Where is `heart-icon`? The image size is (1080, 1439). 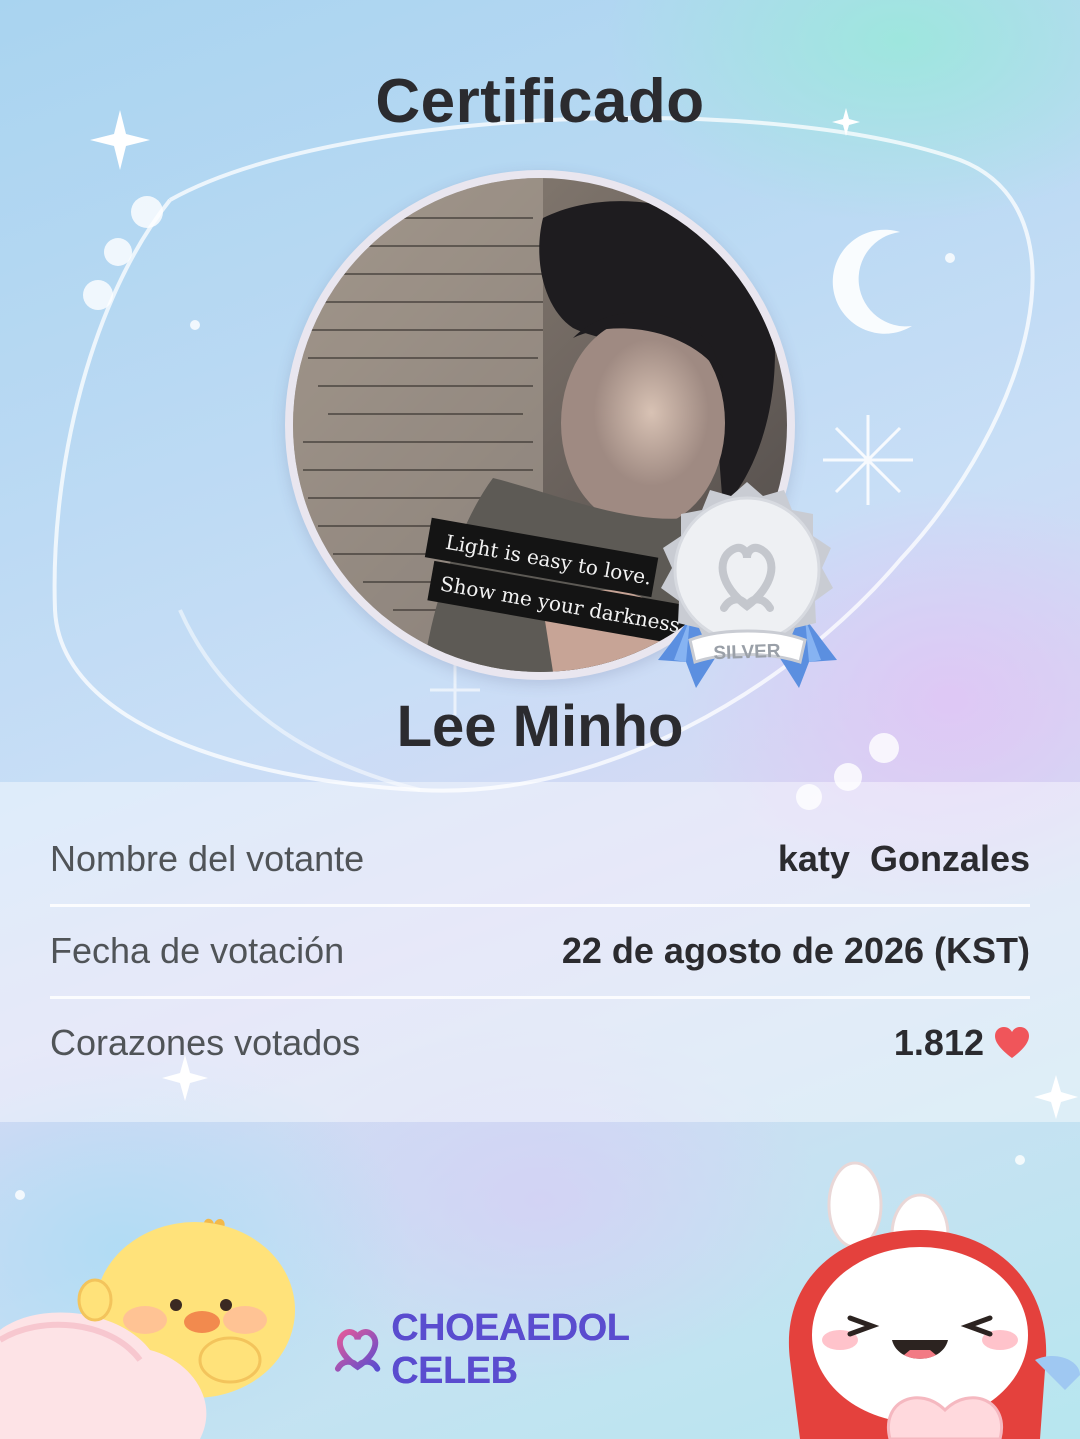
heart-icon is located at coordinates (1012, 1042).